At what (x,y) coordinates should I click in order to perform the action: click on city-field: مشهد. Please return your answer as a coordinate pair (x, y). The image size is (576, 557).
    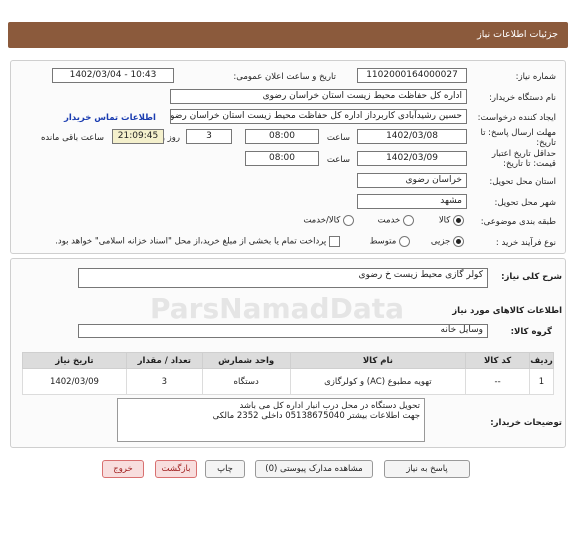
    Looking at the image, I should click on (412, 201).